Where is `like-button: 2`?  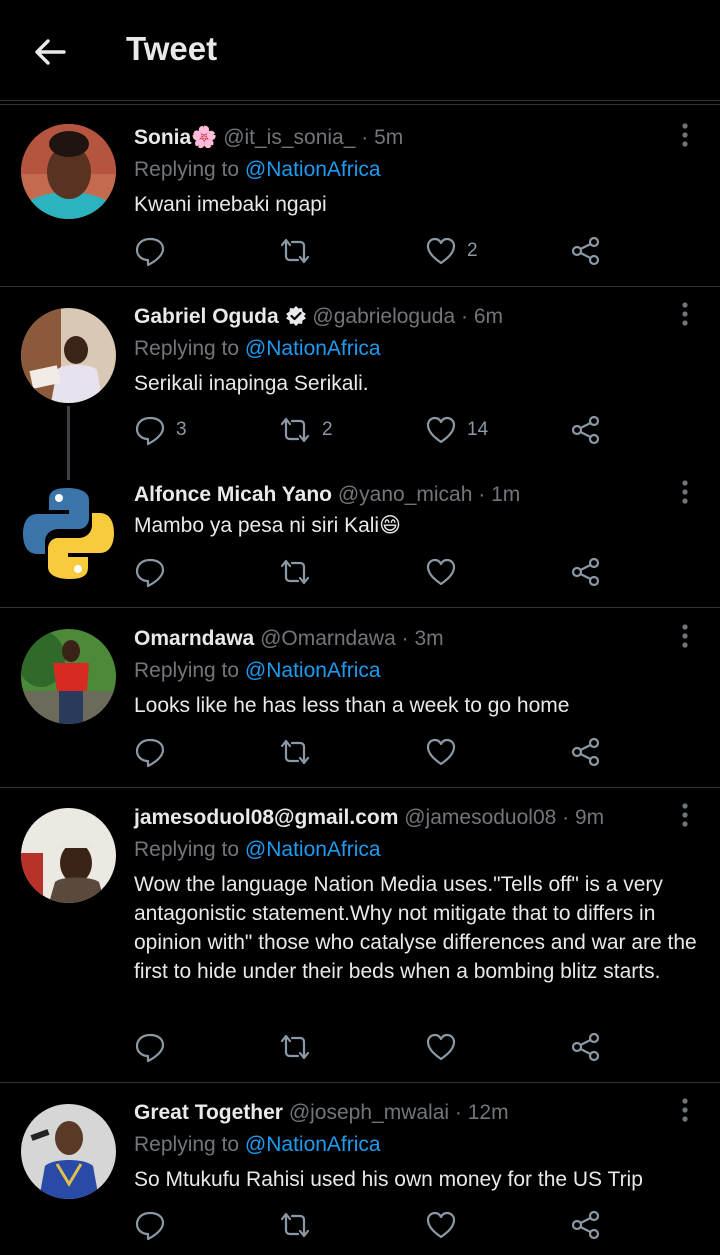 like-button: 2 is located at coordinates (451, 251).